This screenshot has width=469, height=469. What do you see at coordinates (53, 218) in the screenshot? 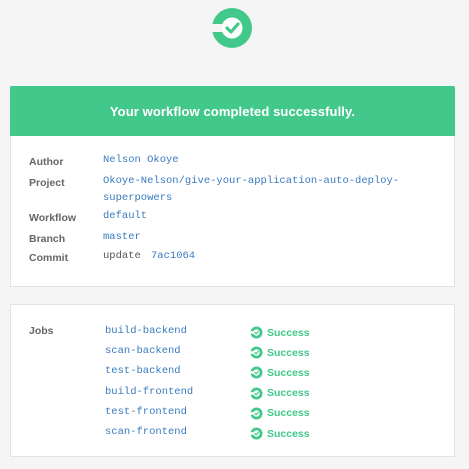
I see `workflow-label: Workflow` at bounding box center [53, 218].